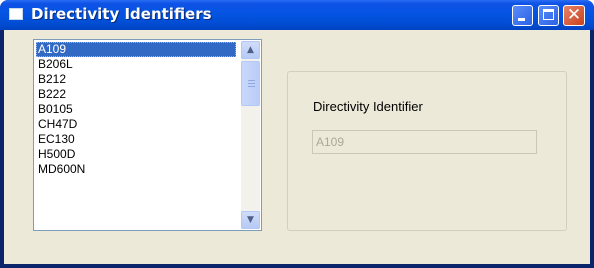 This screenshot has height=268, width=594. I want to click on list-item: B0105, so click(136, 109).